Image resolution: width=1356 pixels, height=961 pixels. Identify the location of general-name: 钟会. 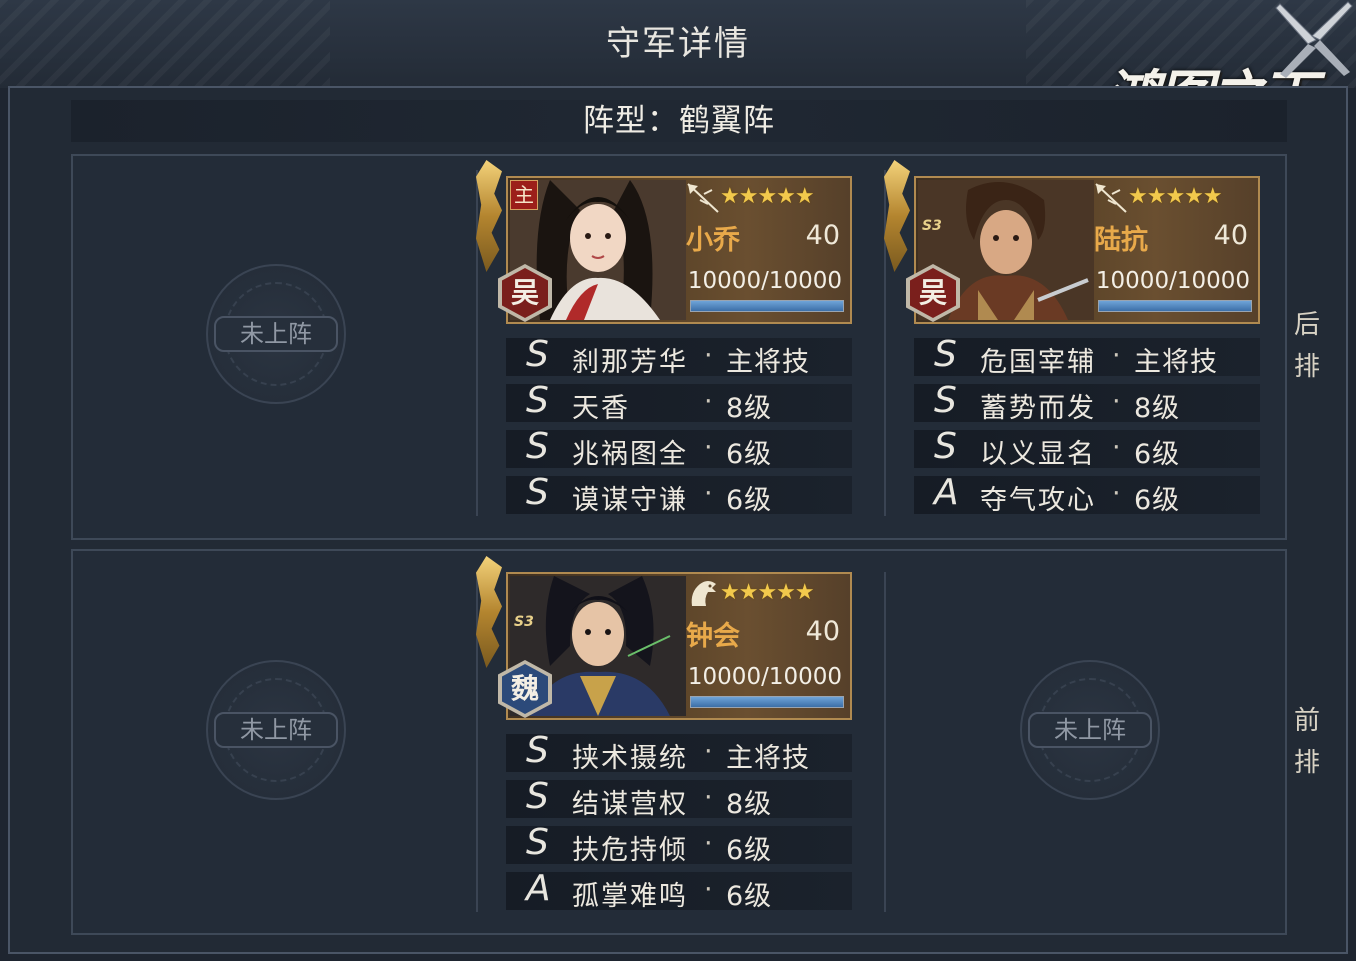
(713, 636).